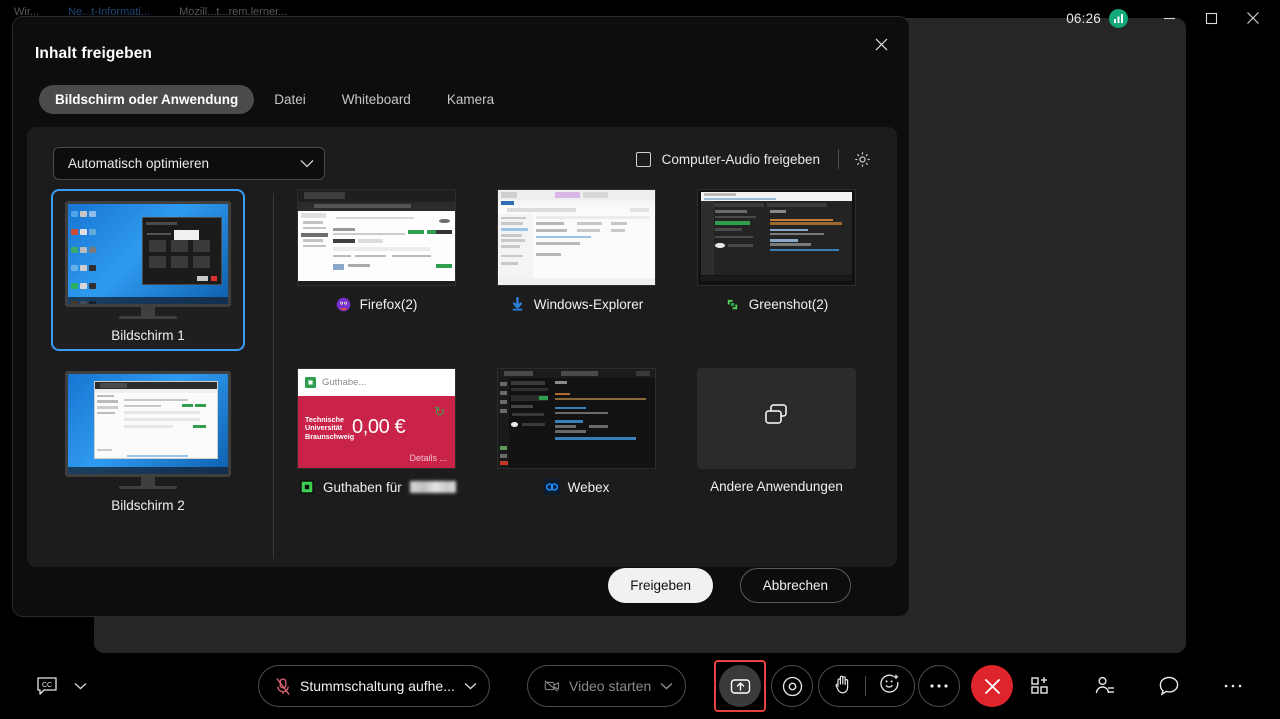 The height and width of the screenshot is (719, 1280). I want to click on tab-kamera: Kamera, so click(470, 99).